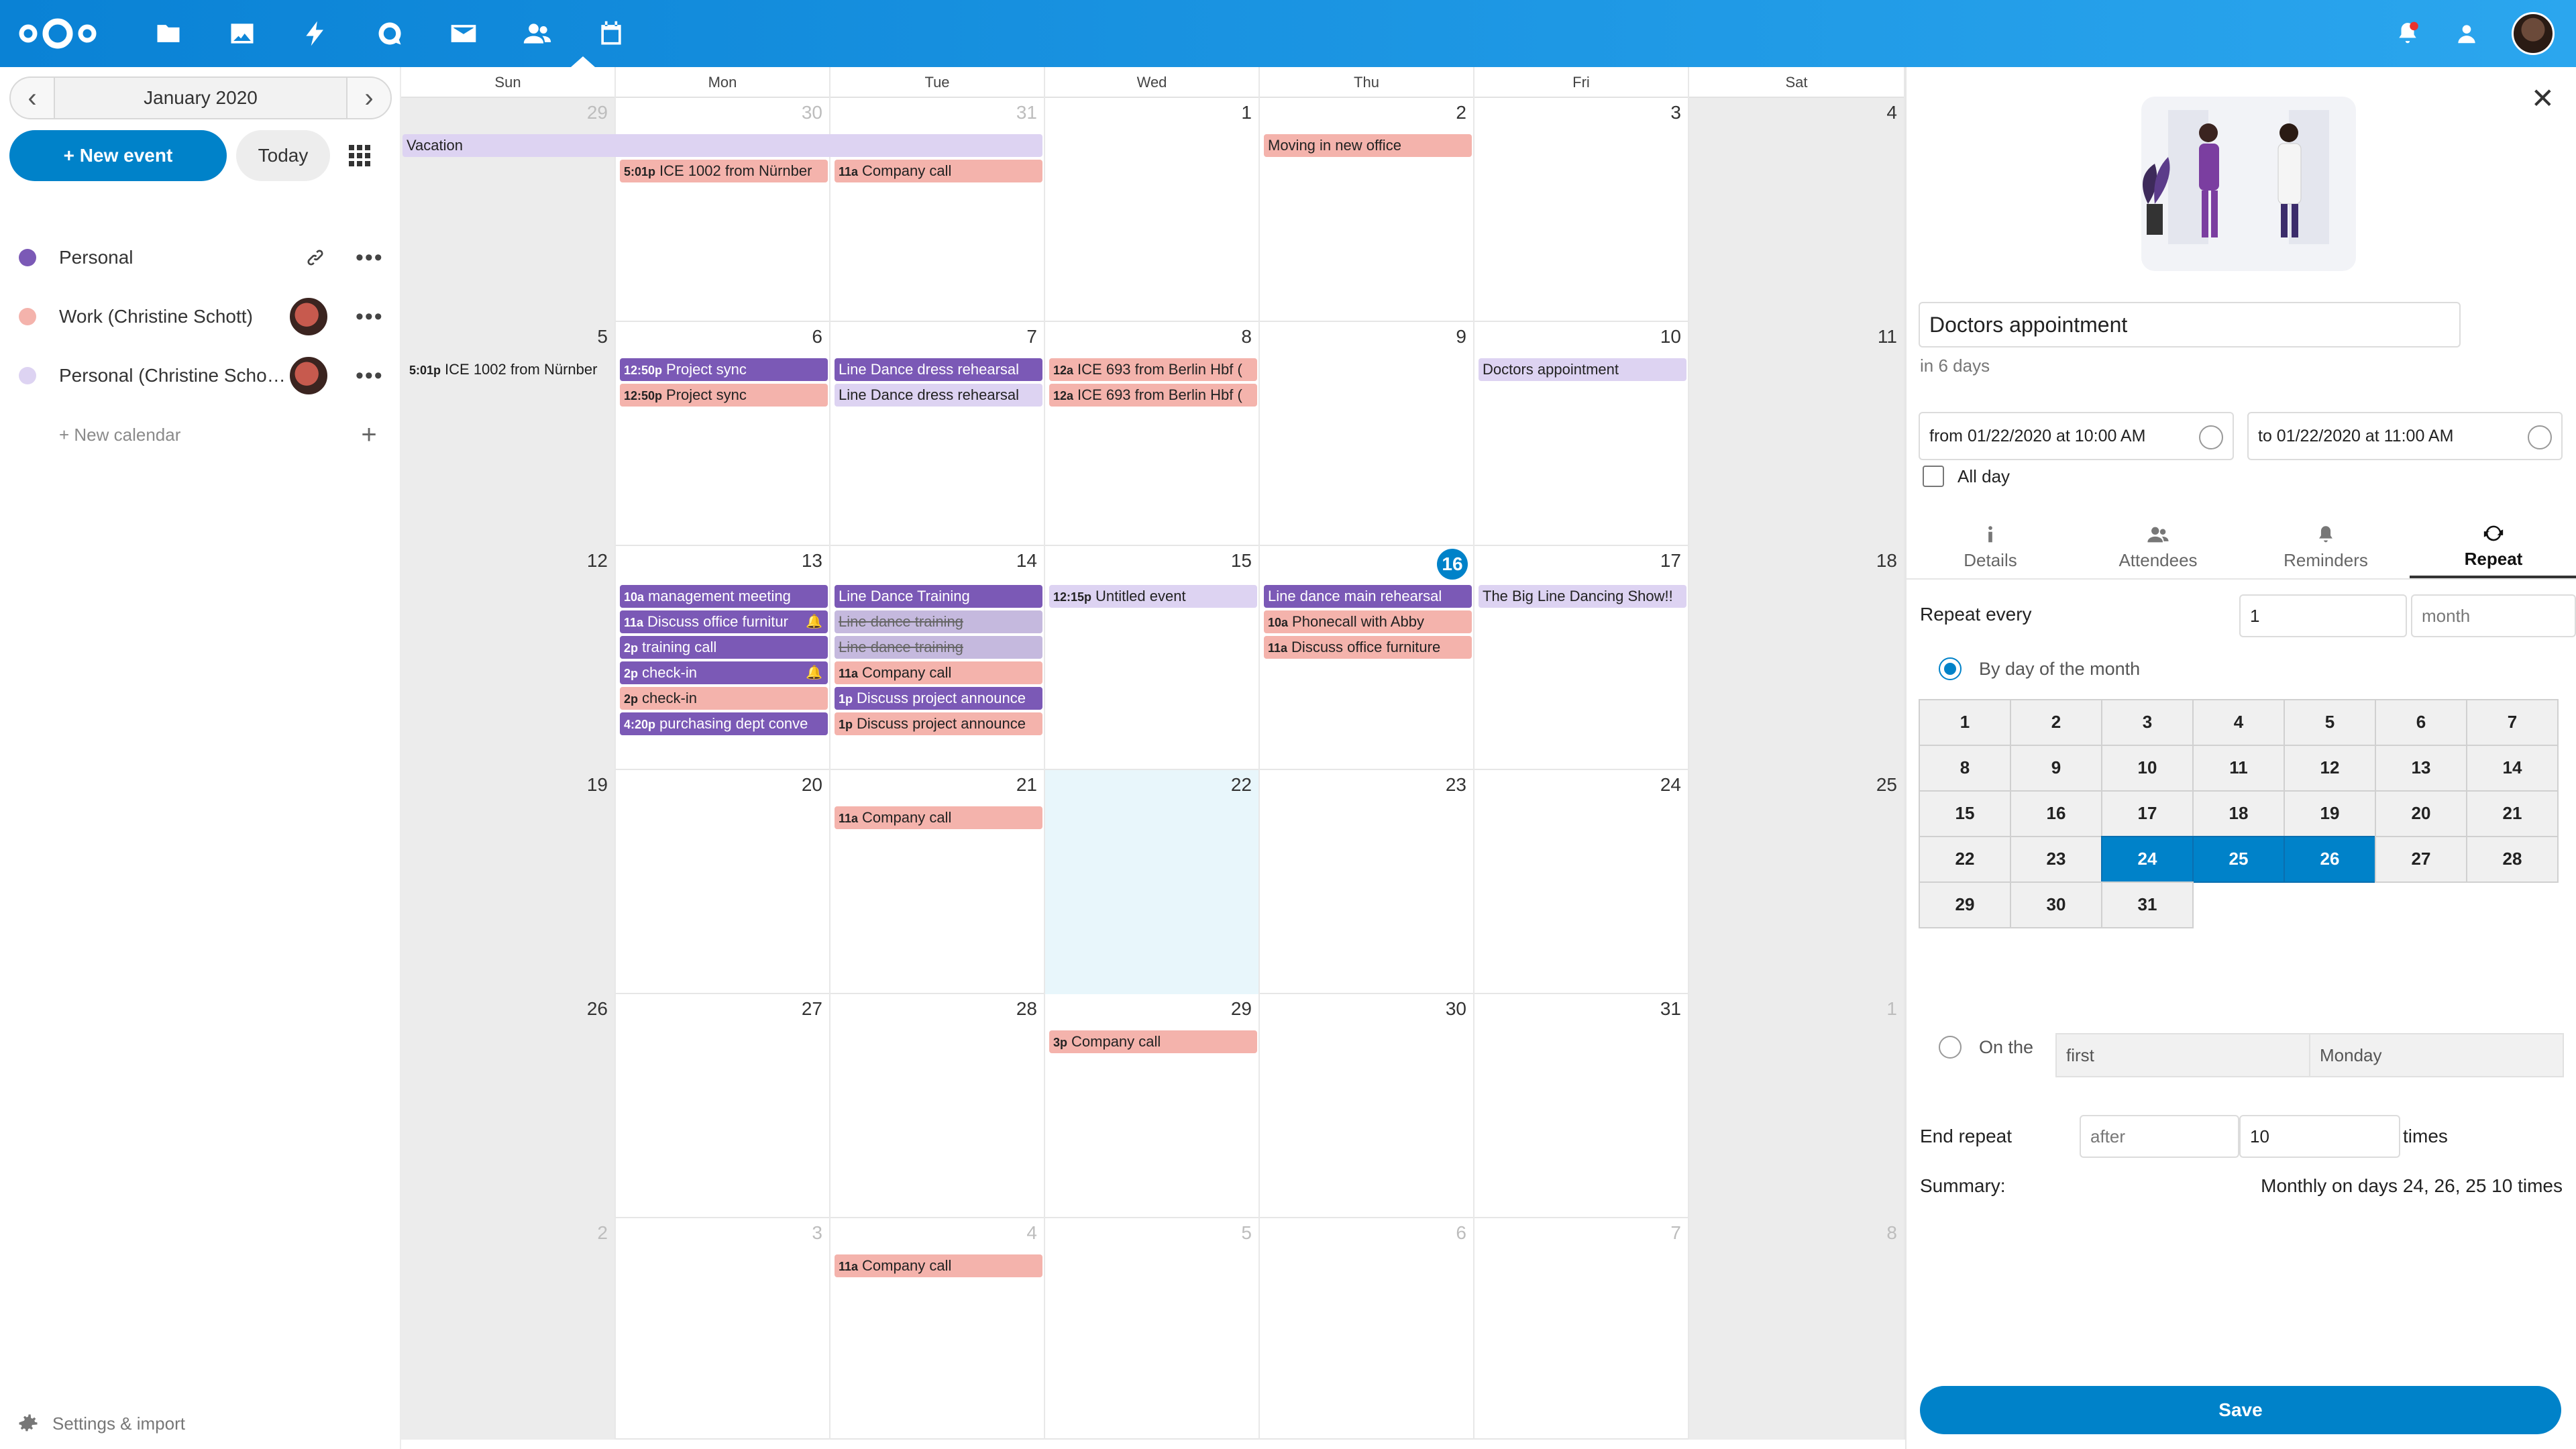 This screenshot has height=1449, width=2576. I want to click on month-day-option: 27, so click(2421, 859).